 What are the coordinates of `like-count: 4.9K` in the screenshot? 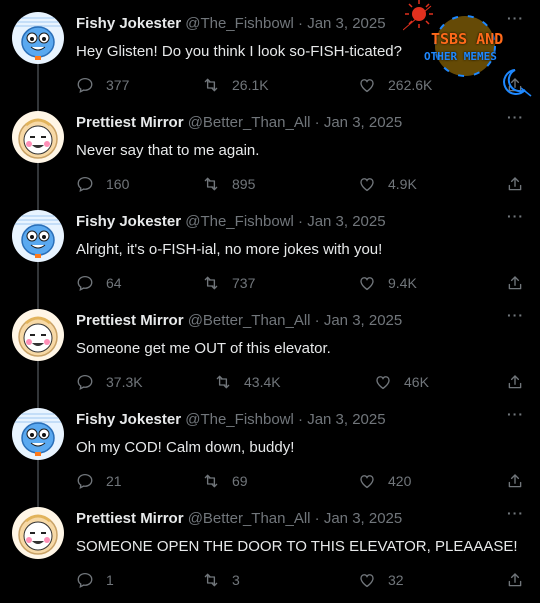 It's located at (402, 184).